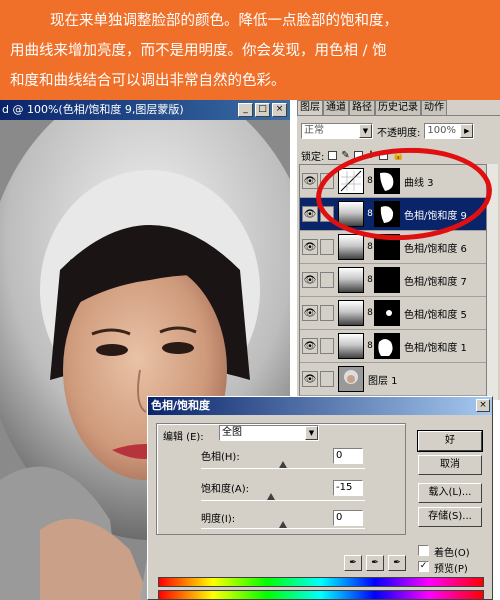 This screenshot has height=600, width=500. I want to click on dialog-title-bar: 色相/饱和度 ×, so click(320, 406).